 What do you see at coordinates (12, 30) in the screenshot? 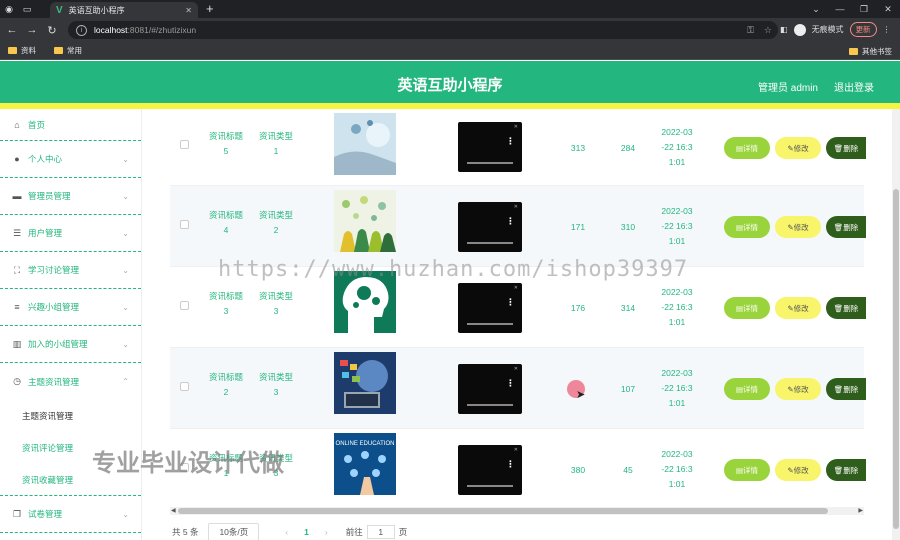
I see `back-icon: ←` at bounding box center [12, 30].